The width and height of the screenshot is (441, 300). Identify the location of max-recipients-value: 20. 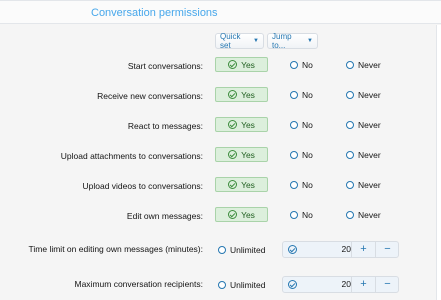
(326, 284).